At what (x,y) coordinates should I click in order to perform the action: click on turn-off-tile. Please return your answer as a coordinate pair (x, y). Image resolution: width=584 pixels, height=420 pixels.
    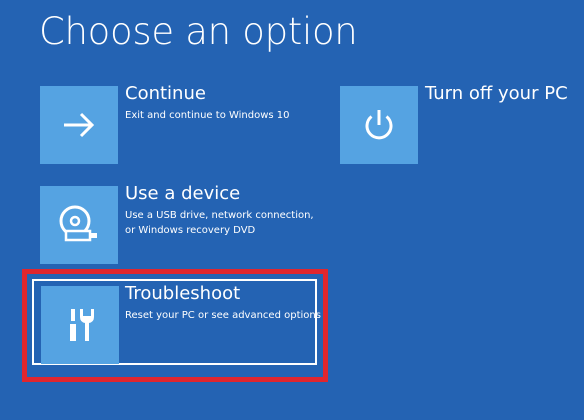
    Looking at the image, I should click on (379, 125).